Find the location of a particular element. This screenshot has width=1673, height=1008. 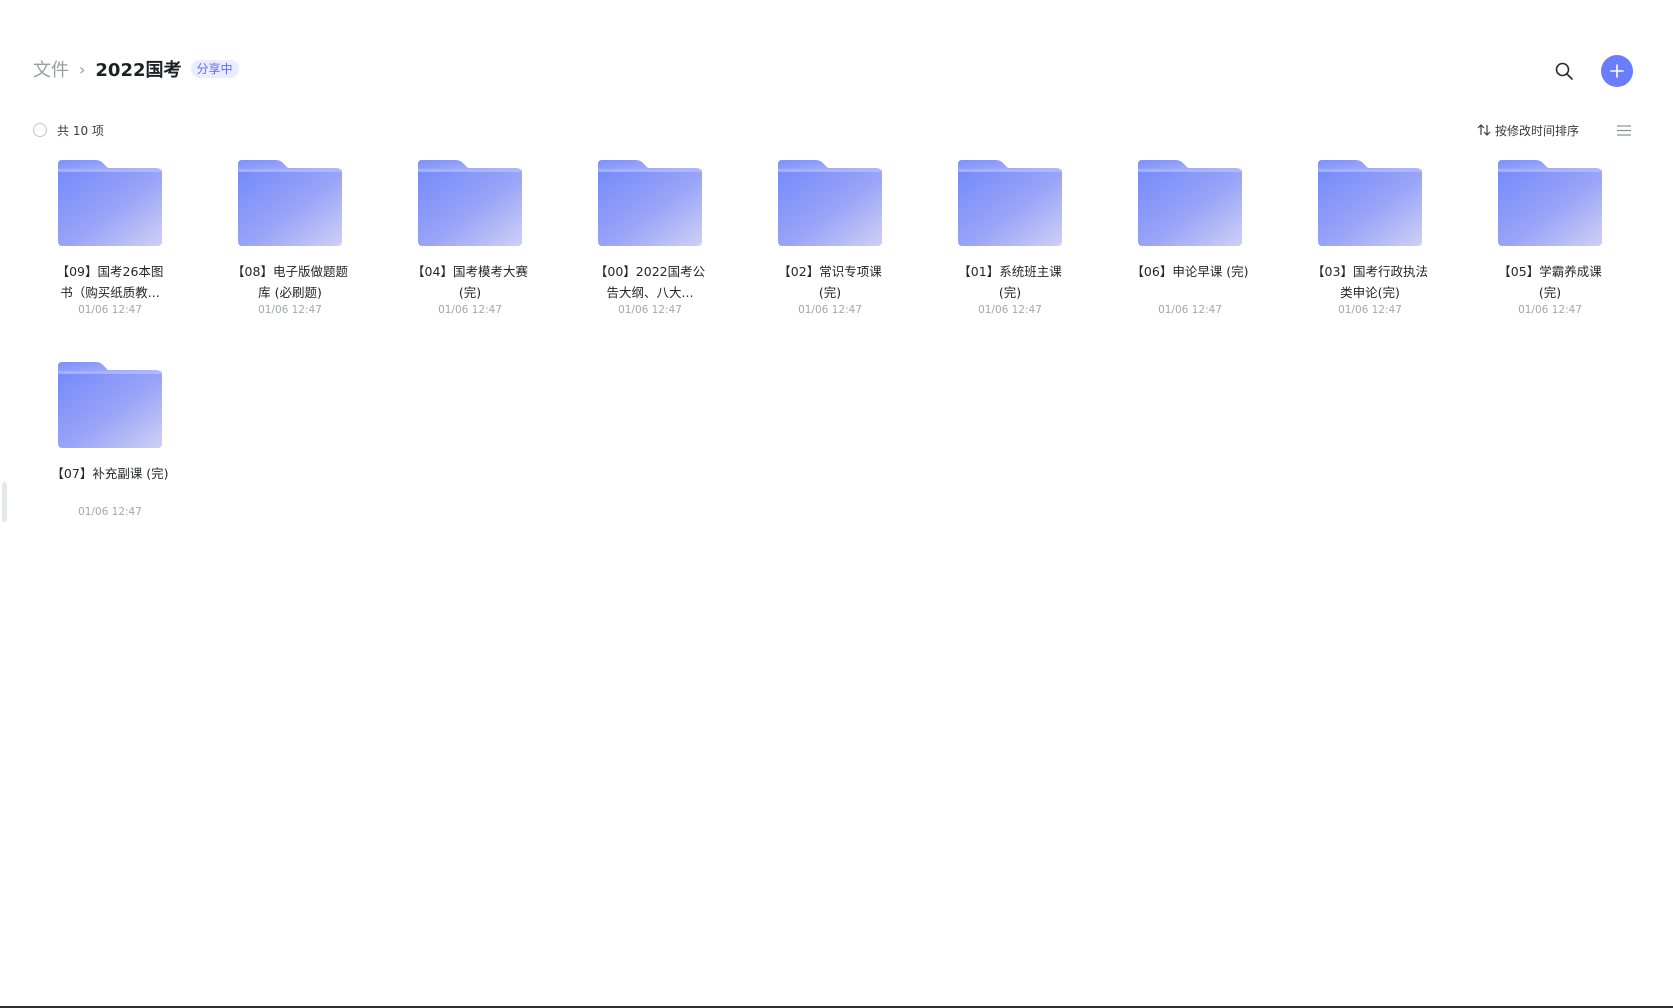

folder-name: 【01】系统班主课 (完) is located at coordinates (1010, 282).